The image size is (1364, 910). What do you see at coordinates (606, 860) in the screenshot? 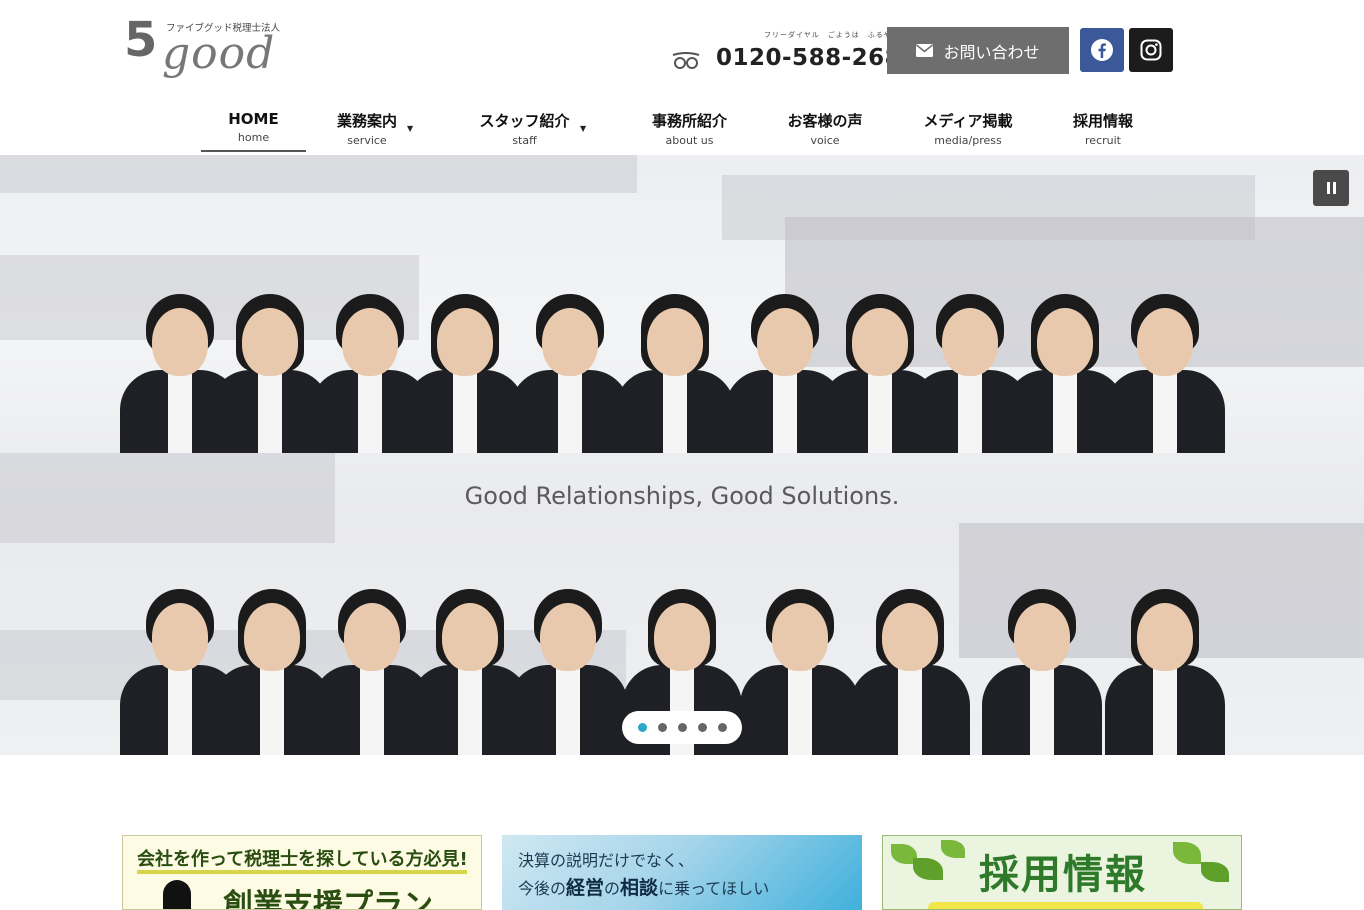
I see `banner-line-1: 決算の説明だけでなく、` at bounding box center [606, 860].